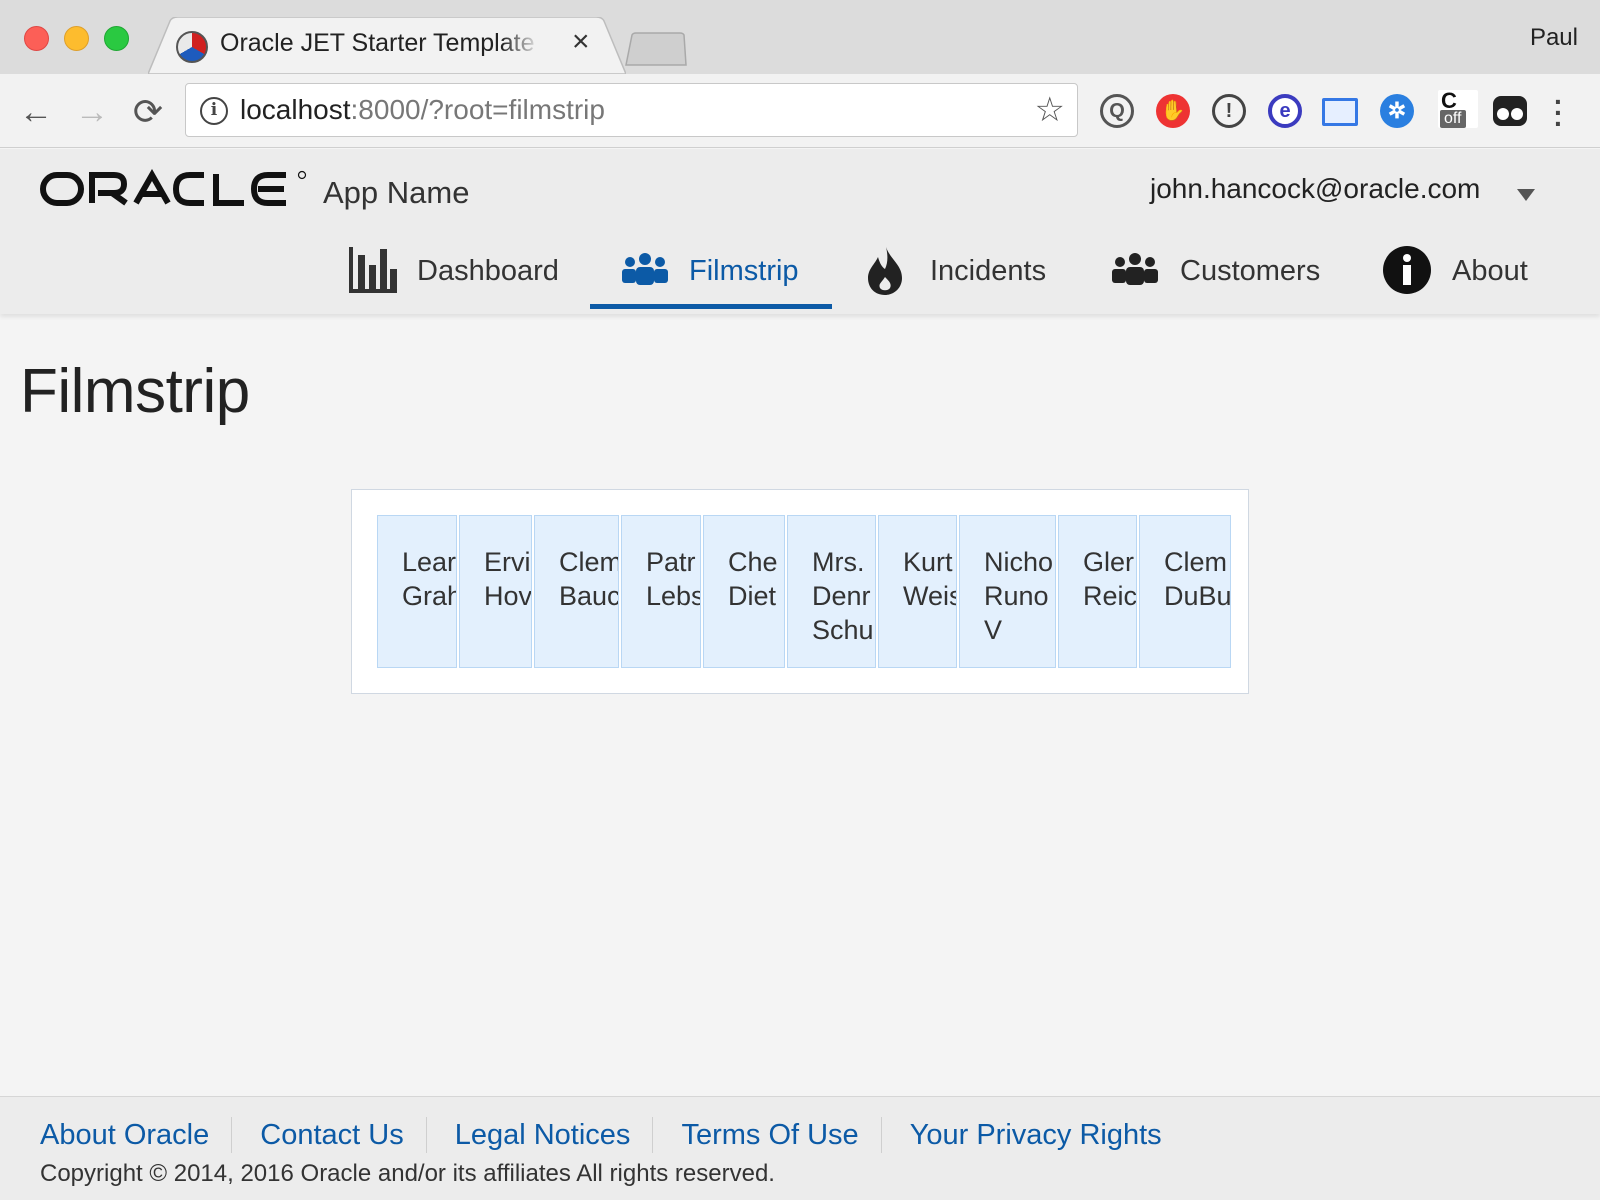 The width and height of the screenshot is (1600, 1200). What do you see at coordinates (343, 1135) in the screenshot?
I see `footer-link-contact-us: Contact Us` at bounding box center [343, 1135].